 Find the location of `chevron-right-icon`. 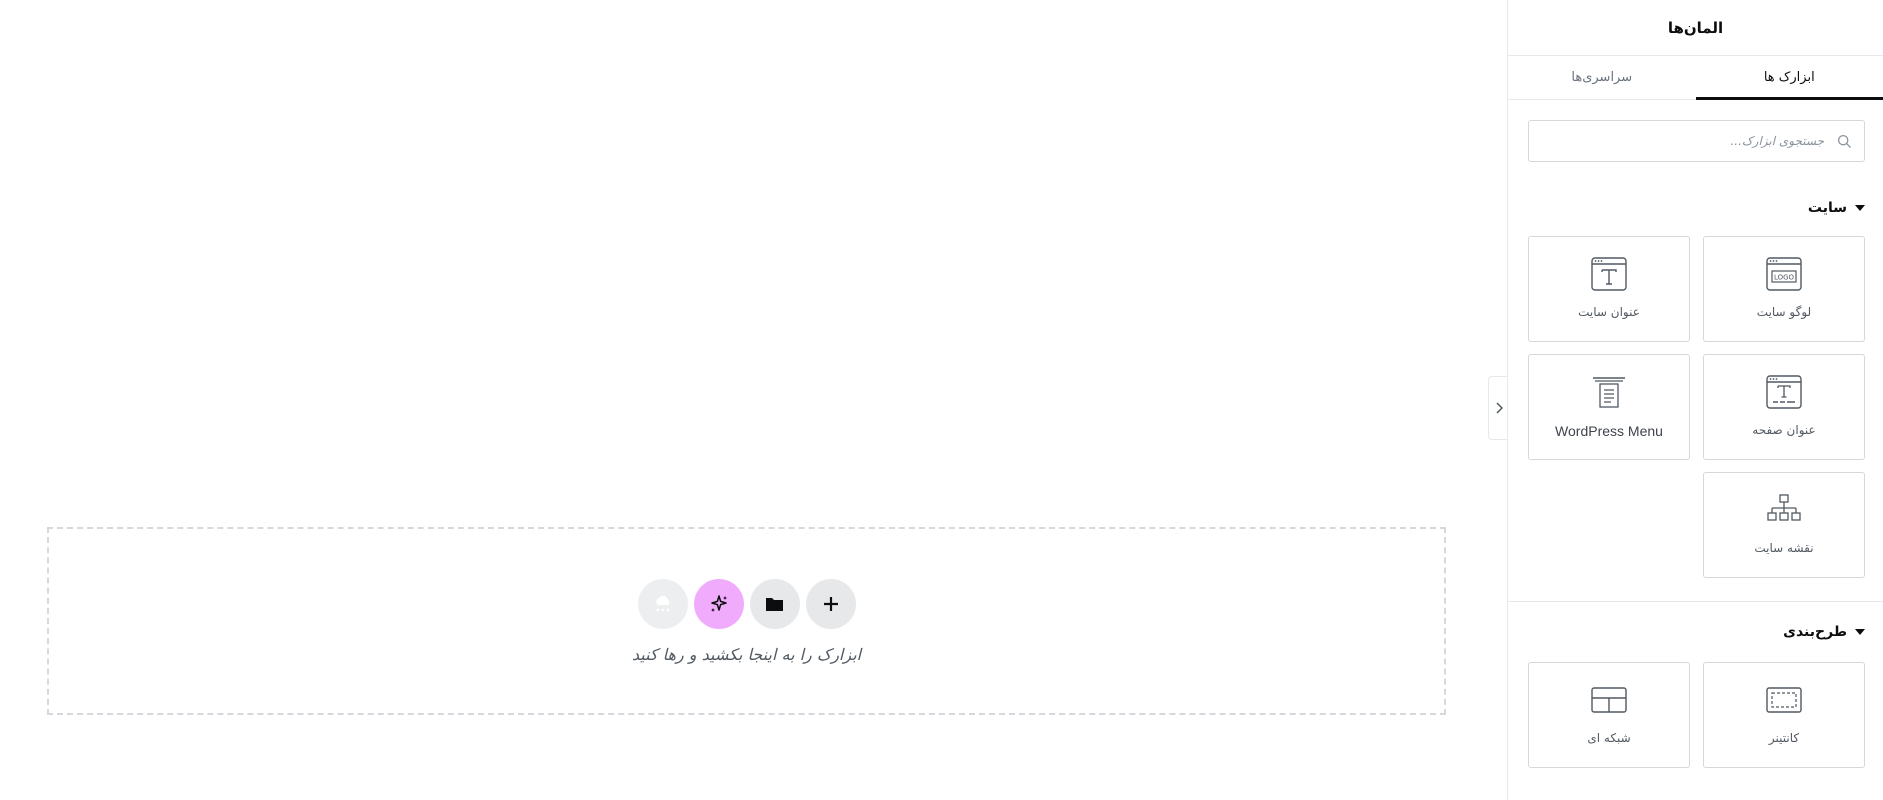

chevron-right-icon is located at coordinates (1499, 408).